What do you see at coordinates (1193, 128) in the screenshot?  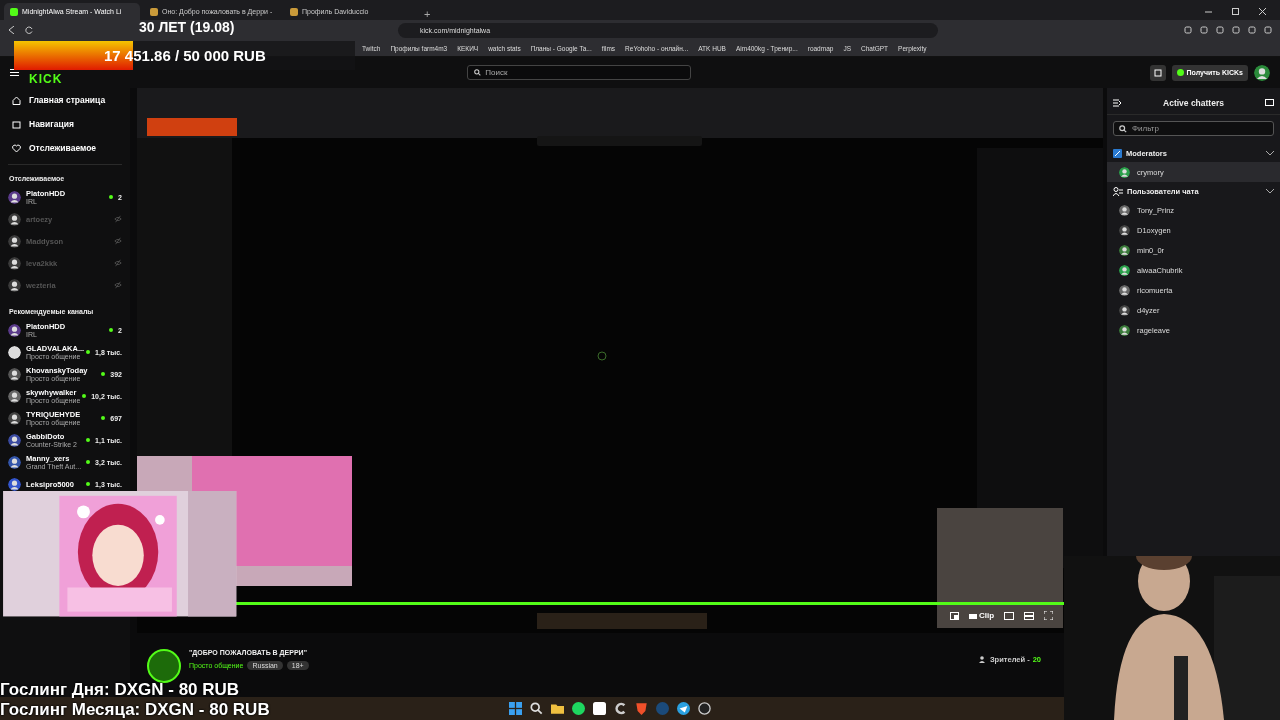 I see `filter-field: Фильтр` at bounding box center [1193, 128].